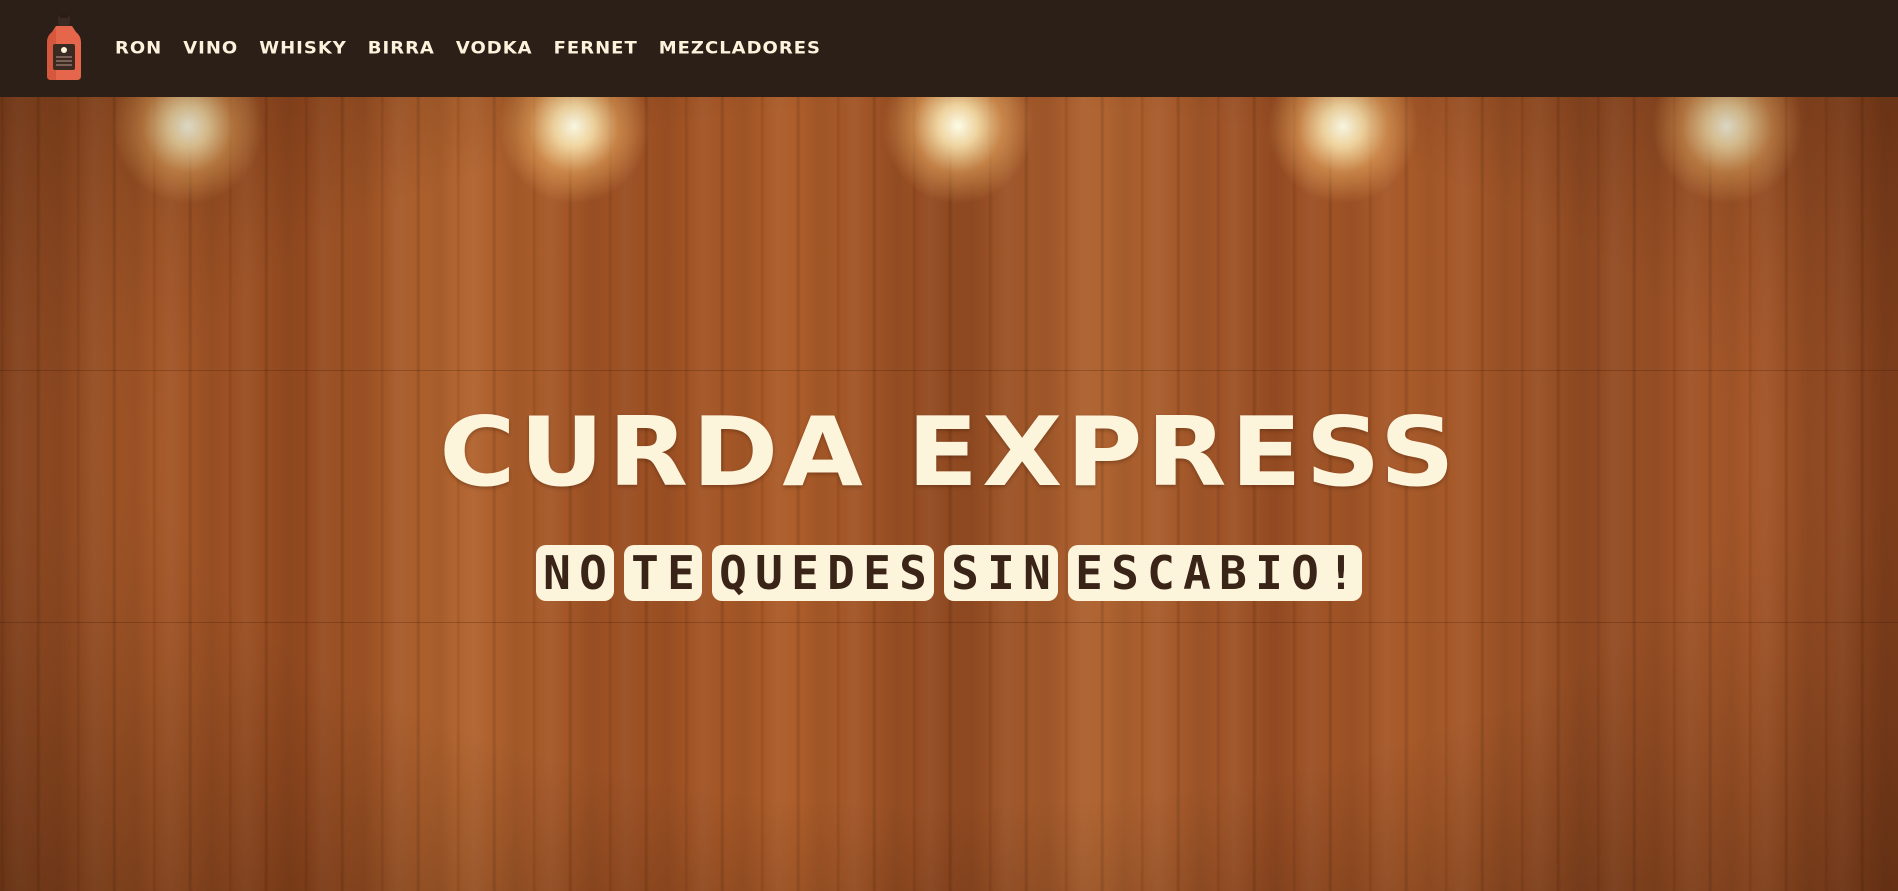 The width and height of the screenshot is (1898, 891). I want to click on nav-item-vodka: VODKA, so click(494, 48).